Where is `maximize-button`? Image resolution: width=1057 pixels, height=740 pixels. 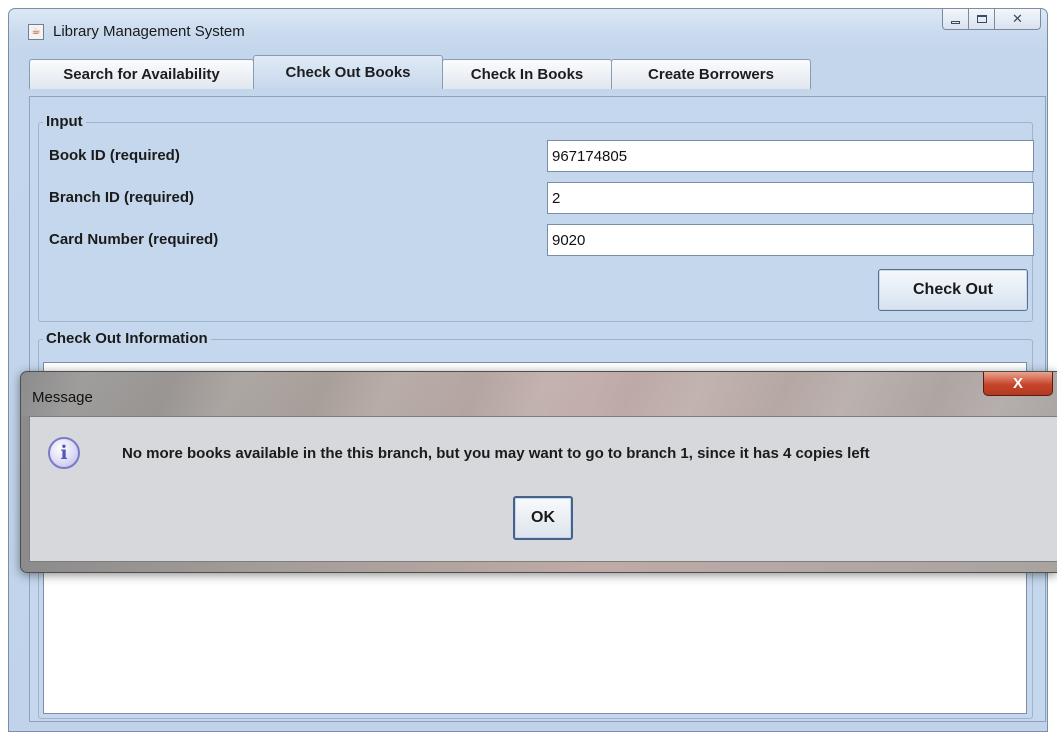 maximize-button is located at coordinates (982, 19).